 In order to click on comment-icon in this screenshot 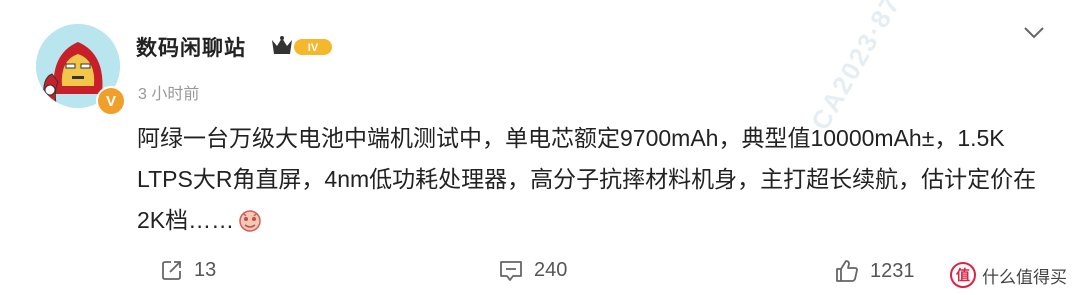, I will do `click(511, 271)`.